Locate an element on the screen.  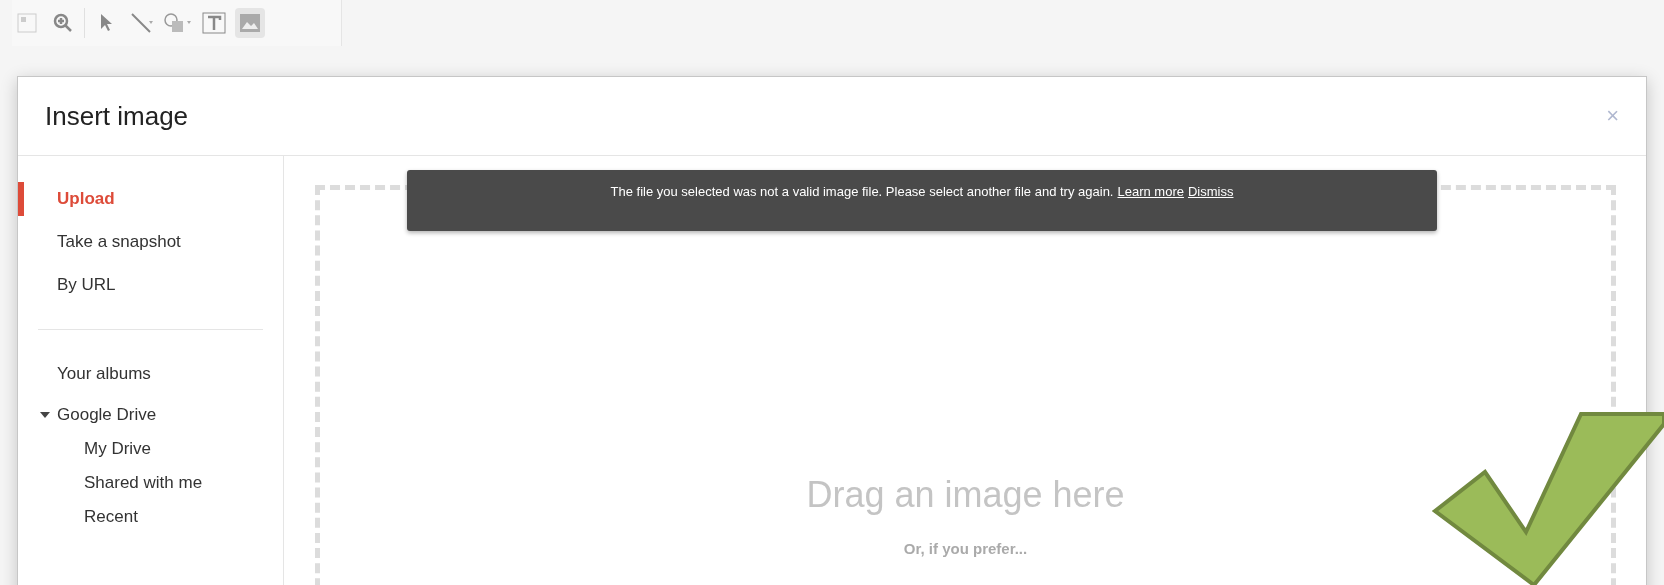
image-icon is located at coordinates (250, 23).